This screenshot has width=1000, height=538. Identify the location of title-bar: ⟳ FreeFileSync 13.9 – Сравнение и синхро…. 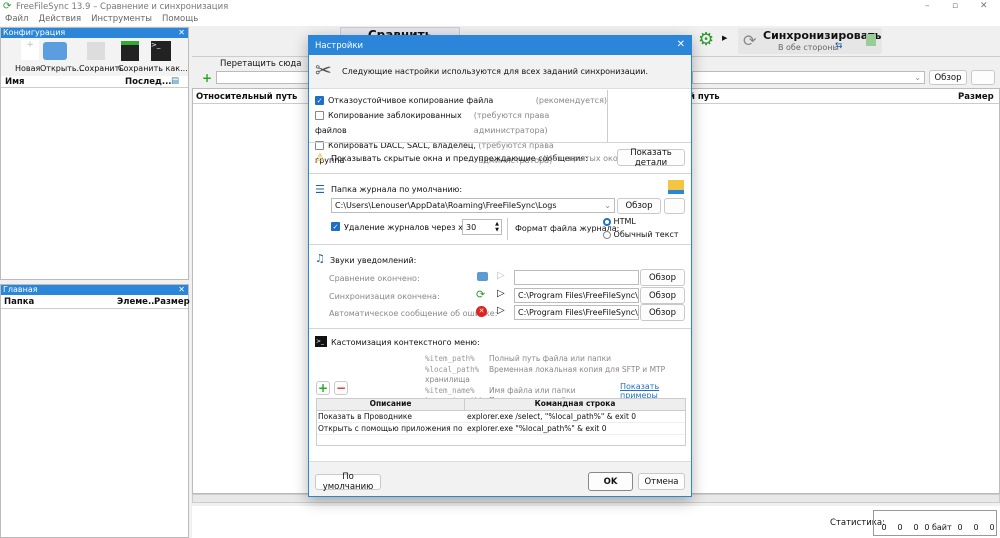
(500, 7).